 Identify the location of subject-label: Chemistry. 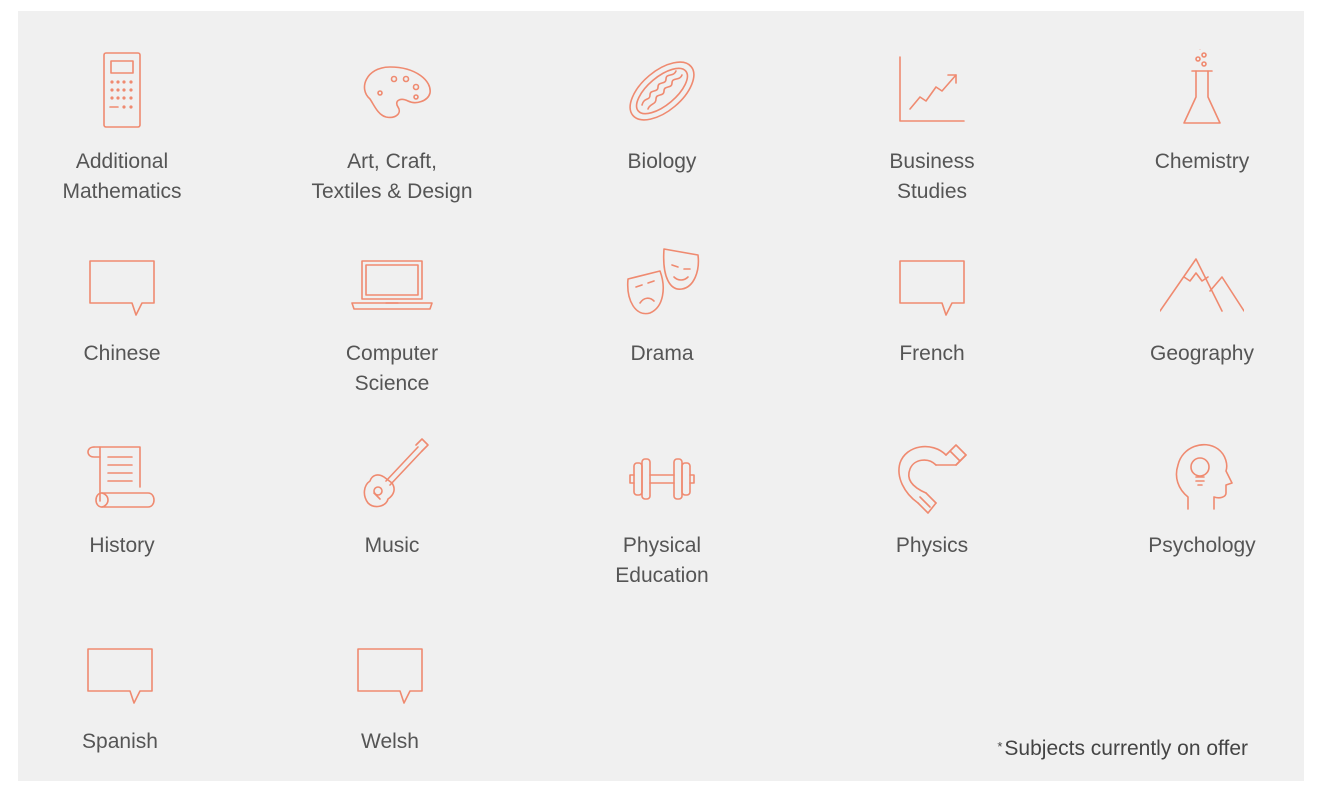
(1202, 161).